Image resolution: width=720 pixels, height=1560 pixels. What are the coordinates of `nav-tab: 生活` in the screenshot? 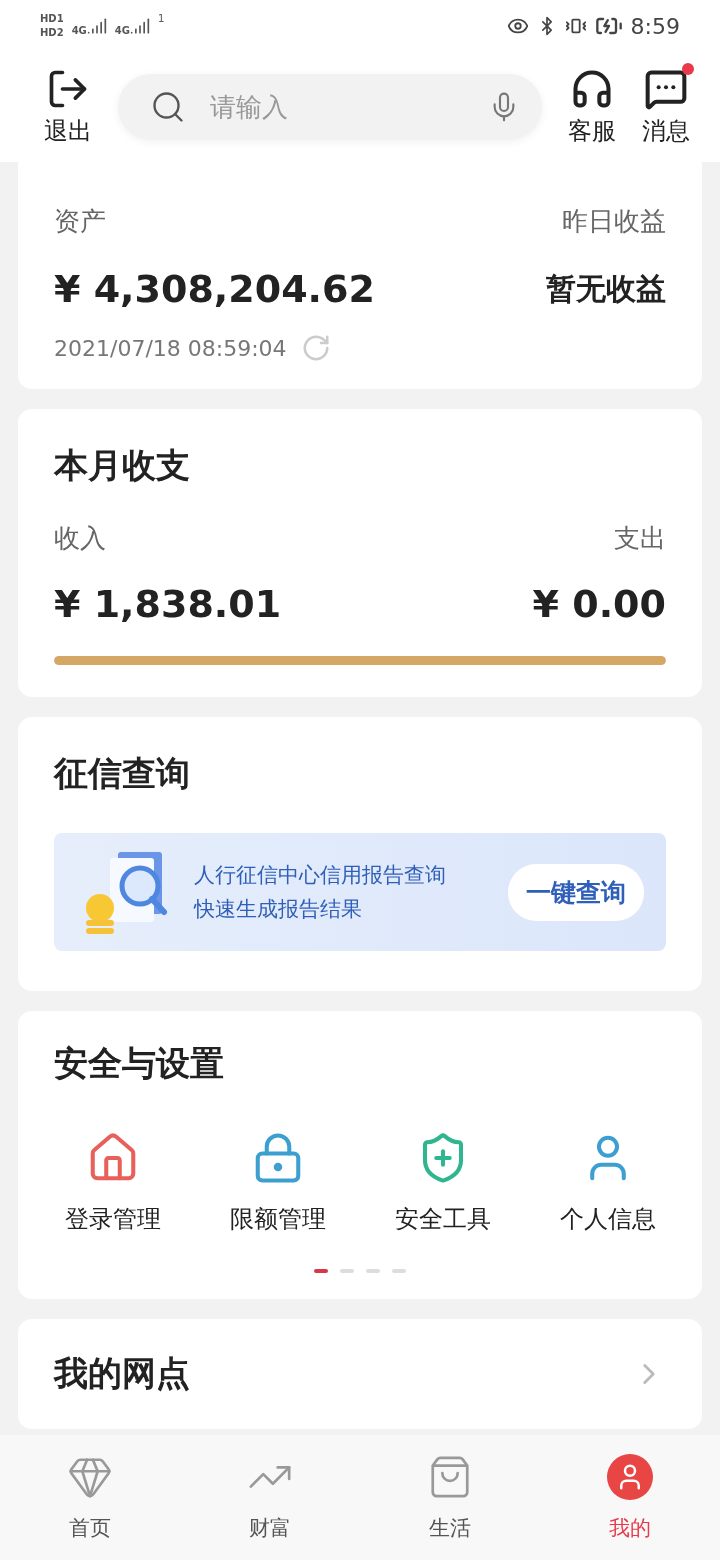 It's located at (450, 1497).